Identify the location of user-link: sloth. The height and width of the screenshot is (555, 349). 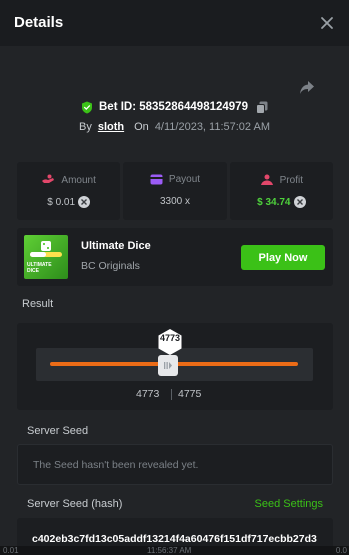
(111, 127).